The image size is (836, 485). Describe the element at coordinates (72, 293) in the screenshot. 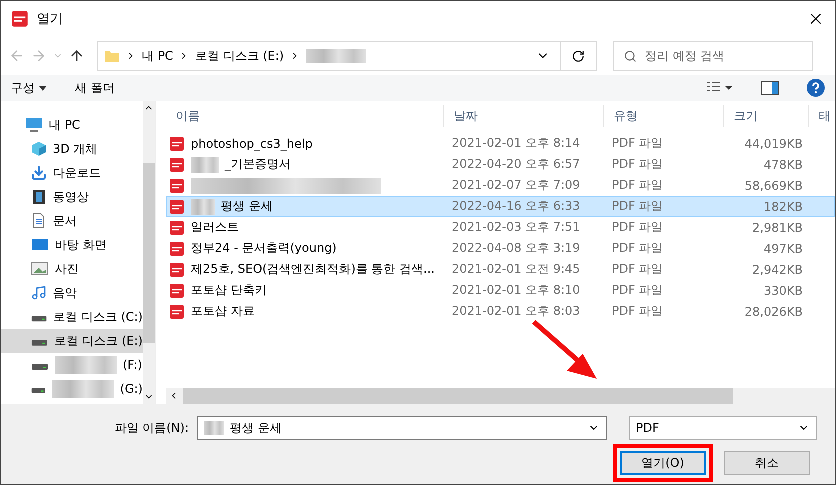

I see `sidebar-item: 음악` at that location.